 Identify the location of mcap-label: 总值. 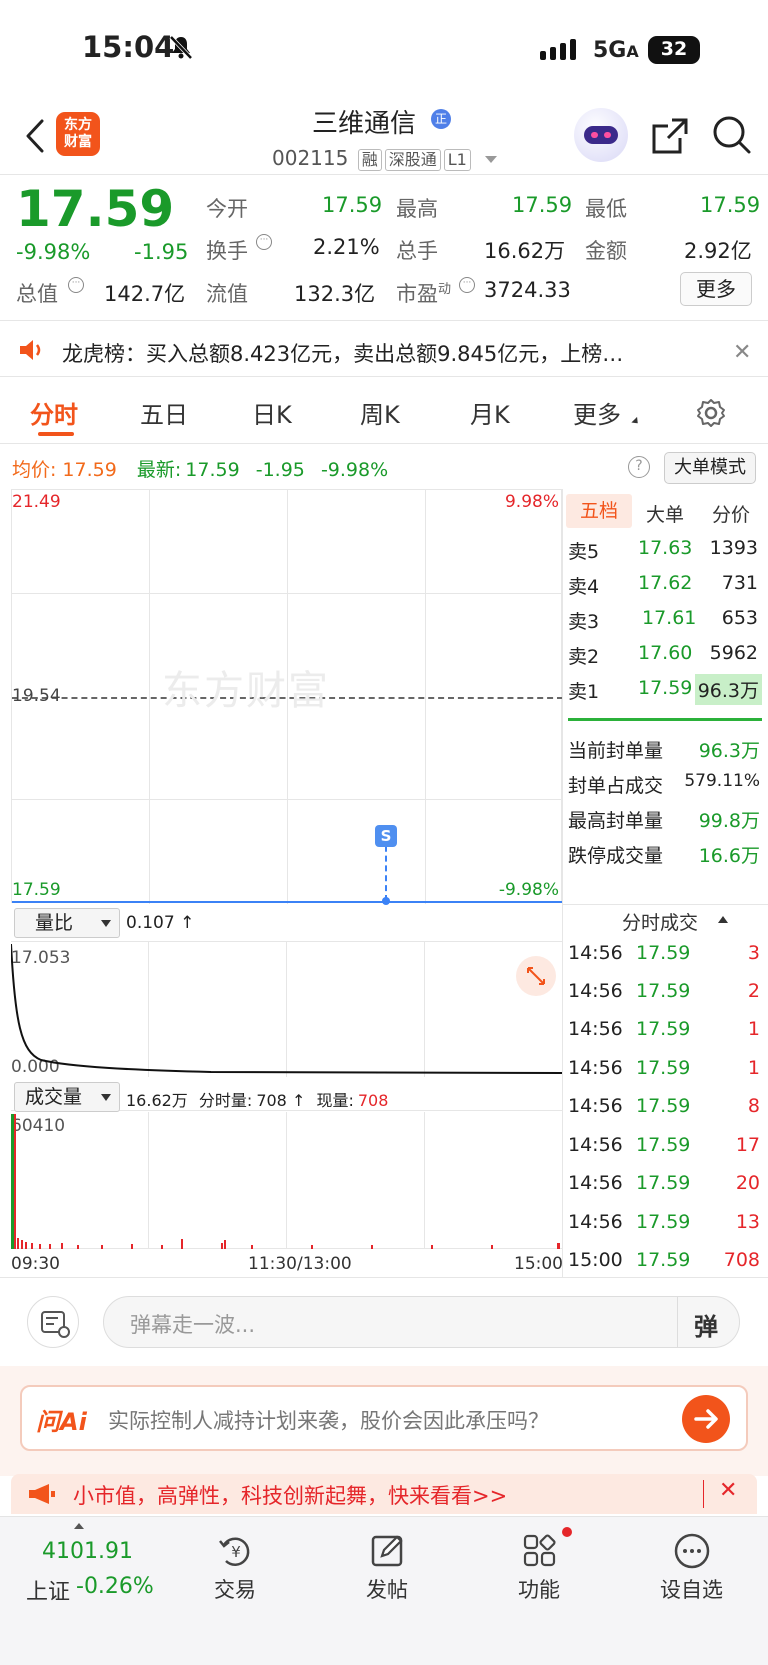
(37, 294).